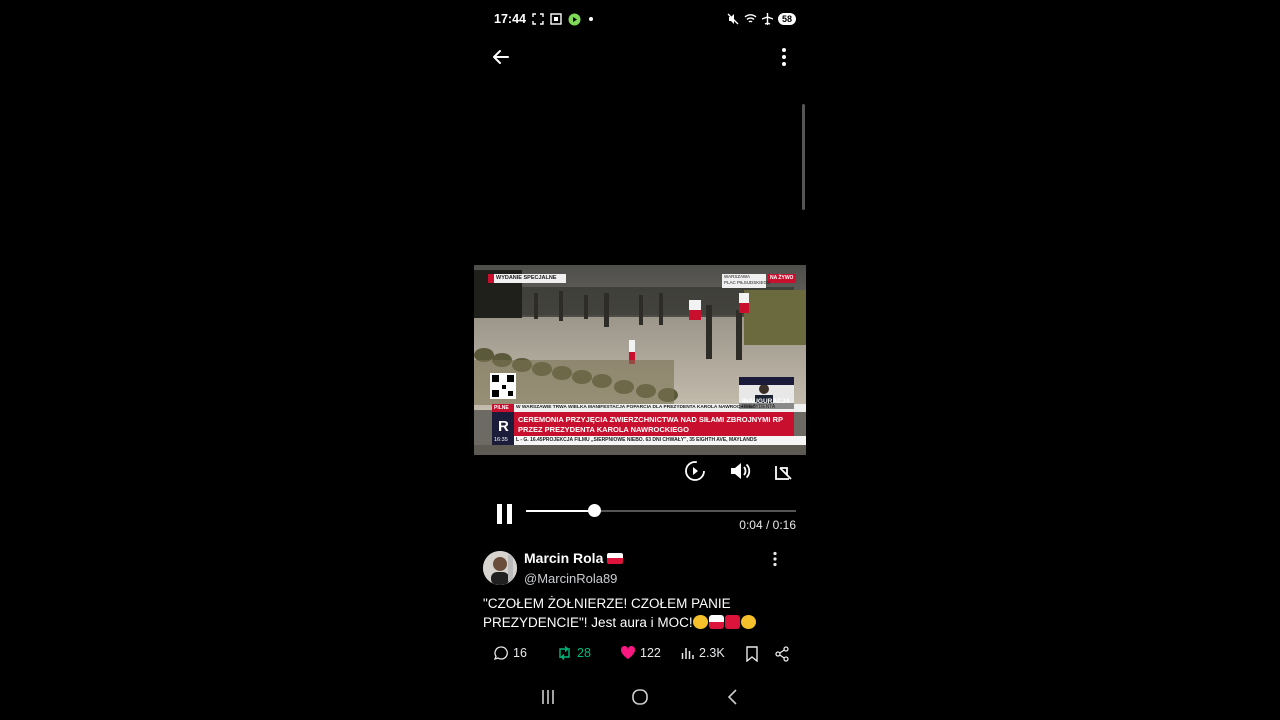 The width and height of the screenshot is (1280, 720). I want to click on replay-icon, so click(695, 471).